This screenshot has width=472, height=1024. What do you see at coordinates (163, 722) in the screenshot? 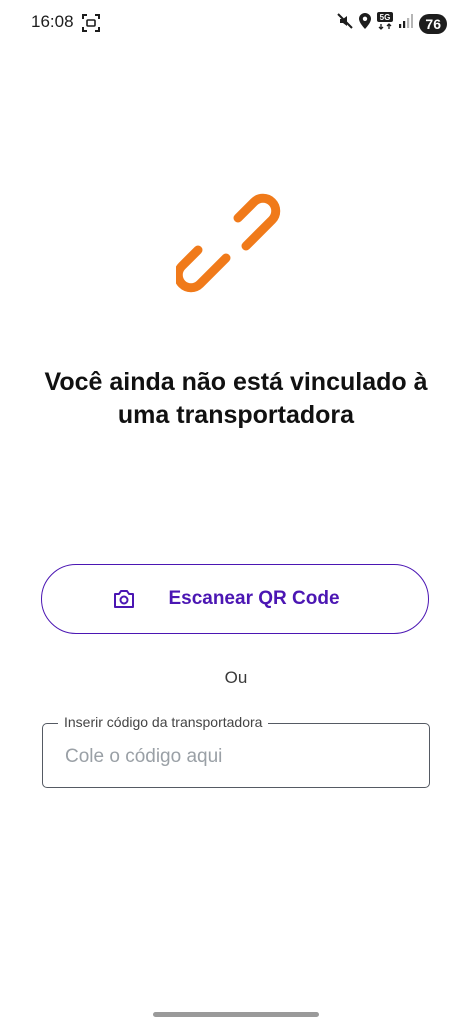
I see `carrier-code-label: Inserir código da transportadora` at bounding box center [163, 722].